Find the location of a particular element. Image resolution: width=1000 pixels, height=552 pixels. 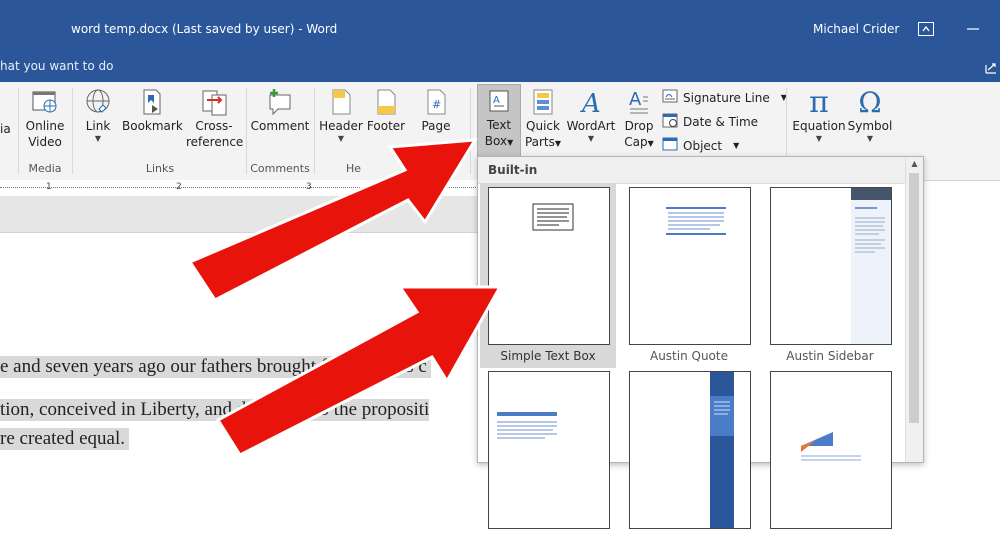

media-group-label: Media is located at coordinates (45, 168).